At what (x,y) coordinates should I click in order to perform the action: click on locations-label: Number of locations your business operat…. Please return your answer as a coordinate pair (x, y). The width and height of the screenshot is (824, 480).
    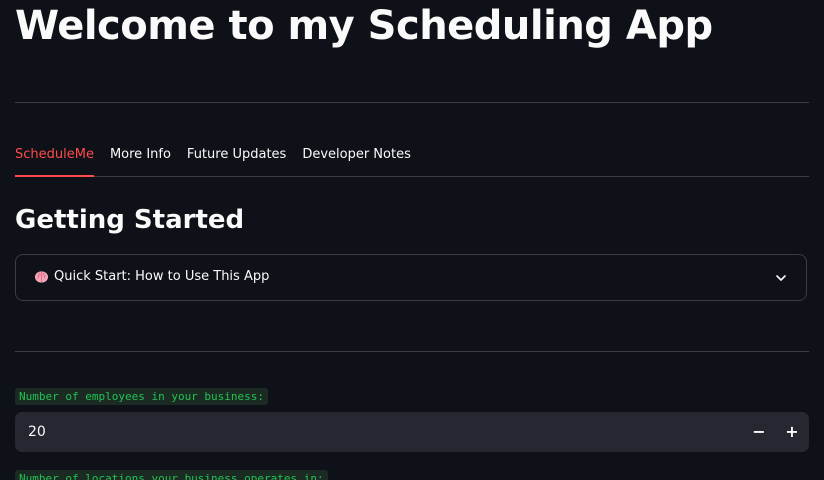
    Looking at the image, I should click on (171, 475).